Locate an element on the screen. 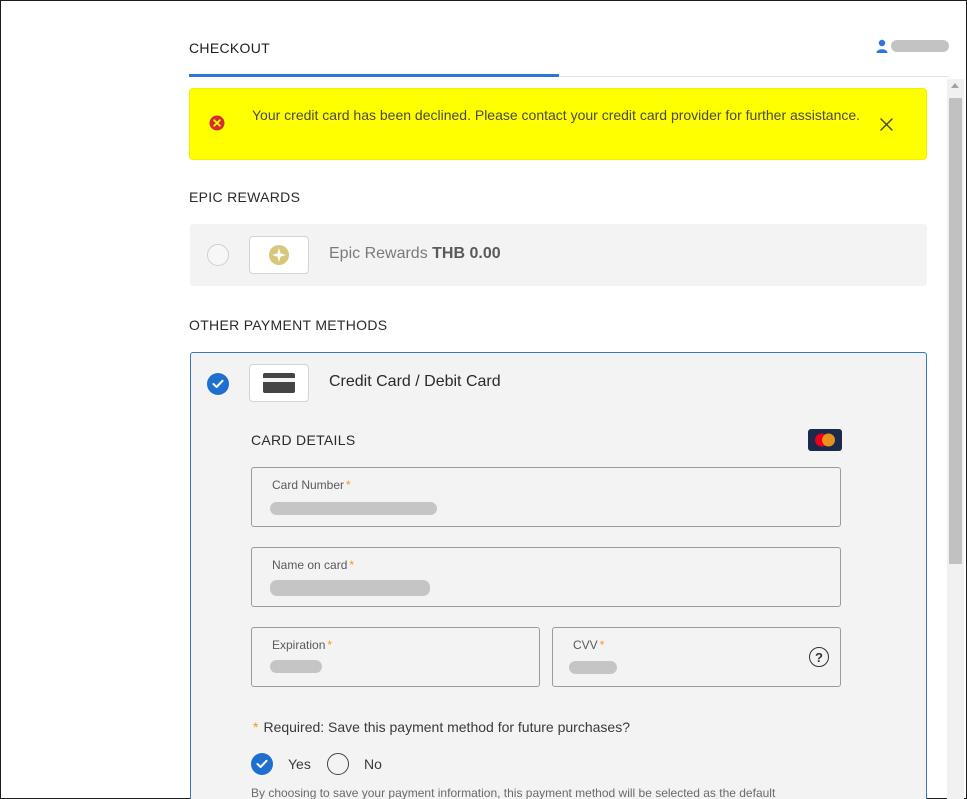 The image size is (967, 799). name-on-card-field: Name on card * is located at coordinates (546, 577).